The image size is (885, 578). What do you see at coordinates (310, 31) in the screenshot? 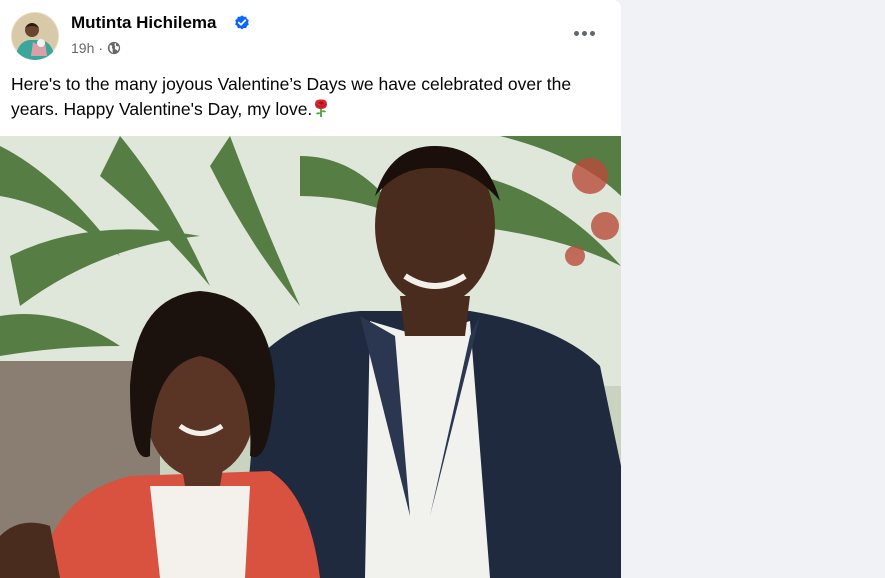
I see `post-header: Mutinta Hichilema 19h ·` at bounding box center [310, 31].